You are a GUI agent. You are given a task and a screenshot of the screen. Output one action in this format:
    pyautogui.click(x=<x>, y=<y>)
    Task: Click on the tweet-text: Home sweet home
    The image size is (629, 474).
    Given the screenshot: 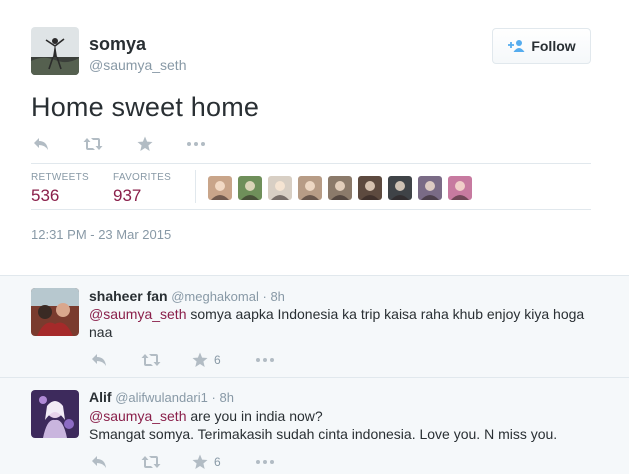 What is the action you would take?
    pyautogui.click(x=145, y=107)
    